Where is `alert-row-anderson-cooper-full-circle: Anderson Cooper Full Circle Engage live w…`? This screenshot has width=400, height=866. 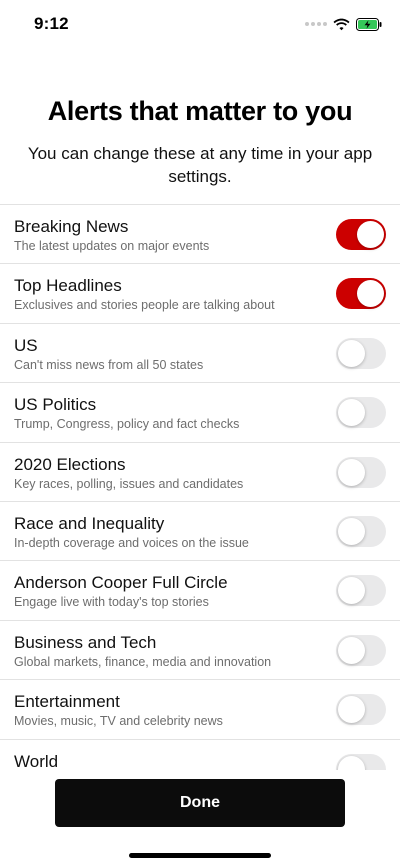
alert-row-anderson-cooper-full-circle: Anderson Cooper Full Circle Engage live w… is located at coordinates (200, 591).